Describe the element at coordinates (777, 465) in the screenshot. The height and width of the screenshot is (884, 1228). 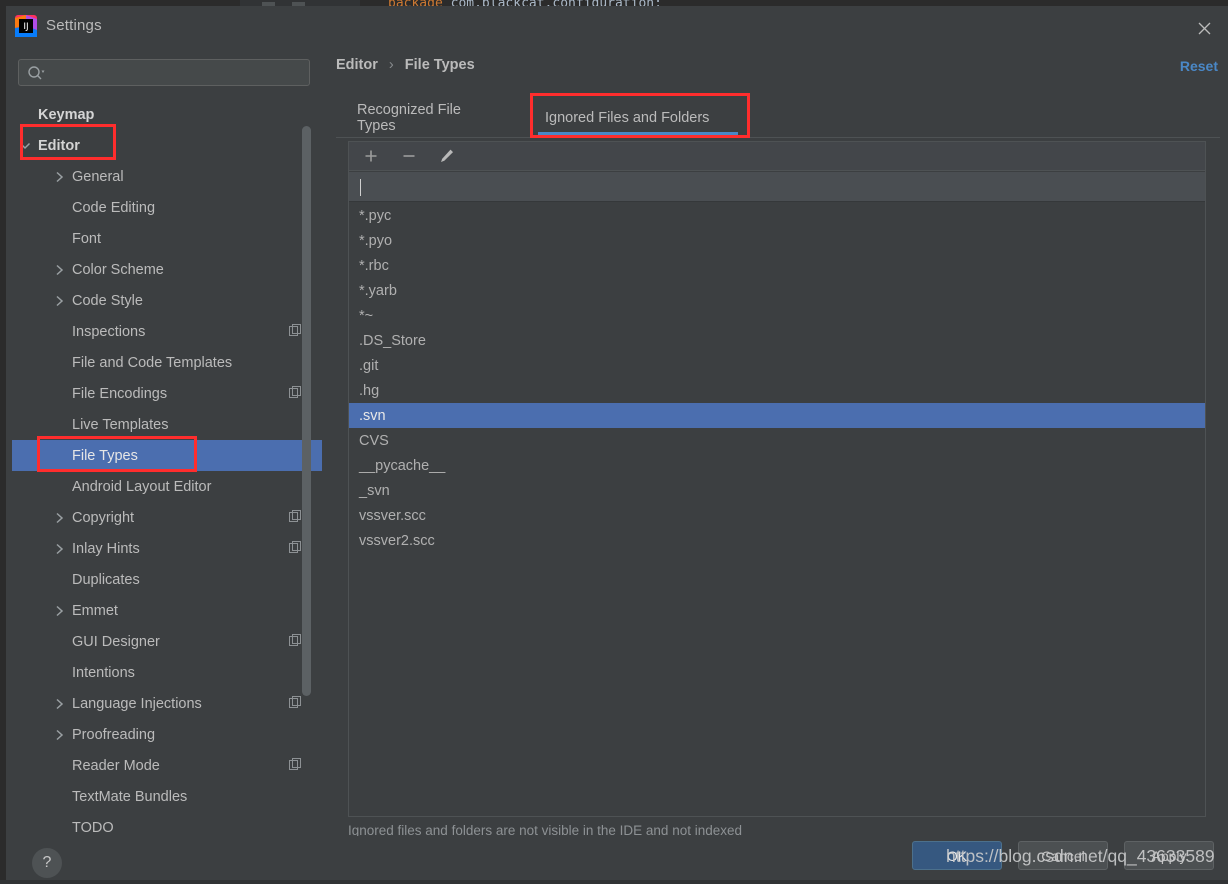
I see `list-item: __pycache__` at that location.